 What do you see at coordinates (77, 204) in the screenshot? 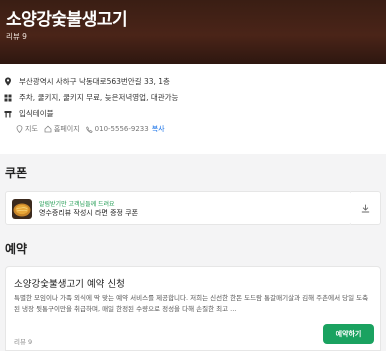
I see `coupon-tag: 알림받기만 고객님들께 드려요` at bounding box center [77, 204].